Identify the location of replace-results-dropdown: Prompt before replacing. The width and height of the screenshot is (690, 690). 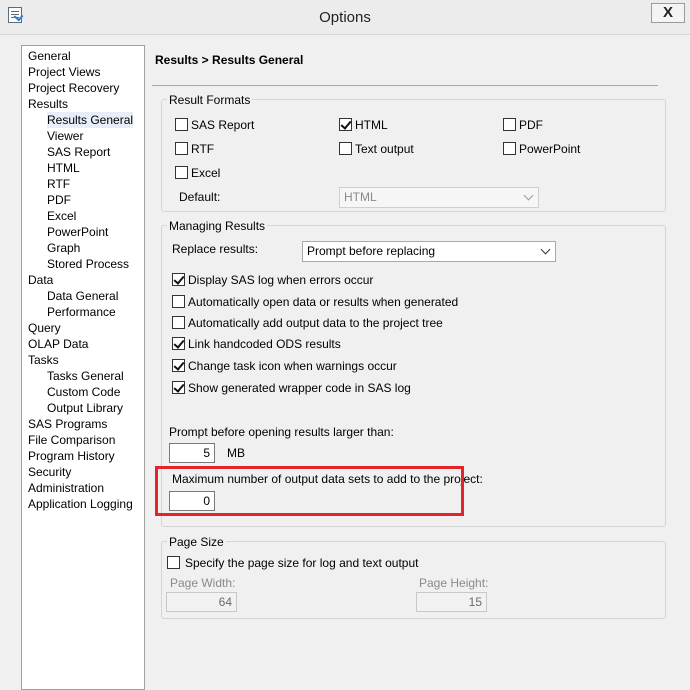
(429, 251).